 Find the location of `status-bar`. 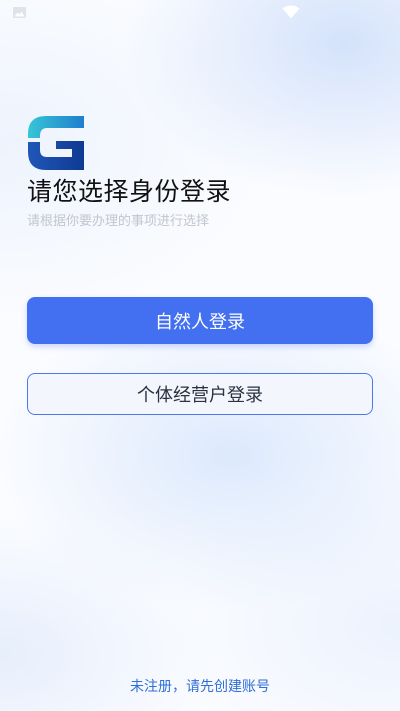

status-bar is located at coordinates (200, 13).